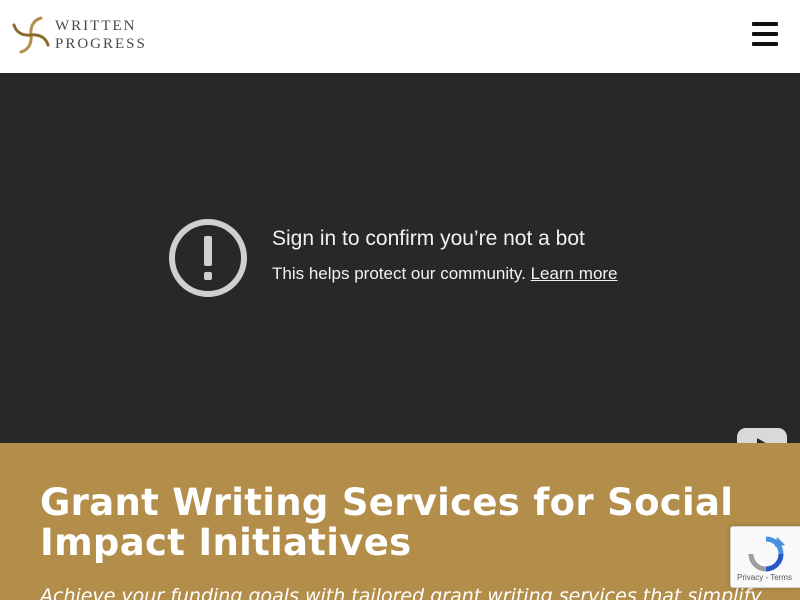  Describe the element at coordinates (428, 238) in the screenshot. I see `video-error-title: Sign in to confirm you’re not a bot` at that location.